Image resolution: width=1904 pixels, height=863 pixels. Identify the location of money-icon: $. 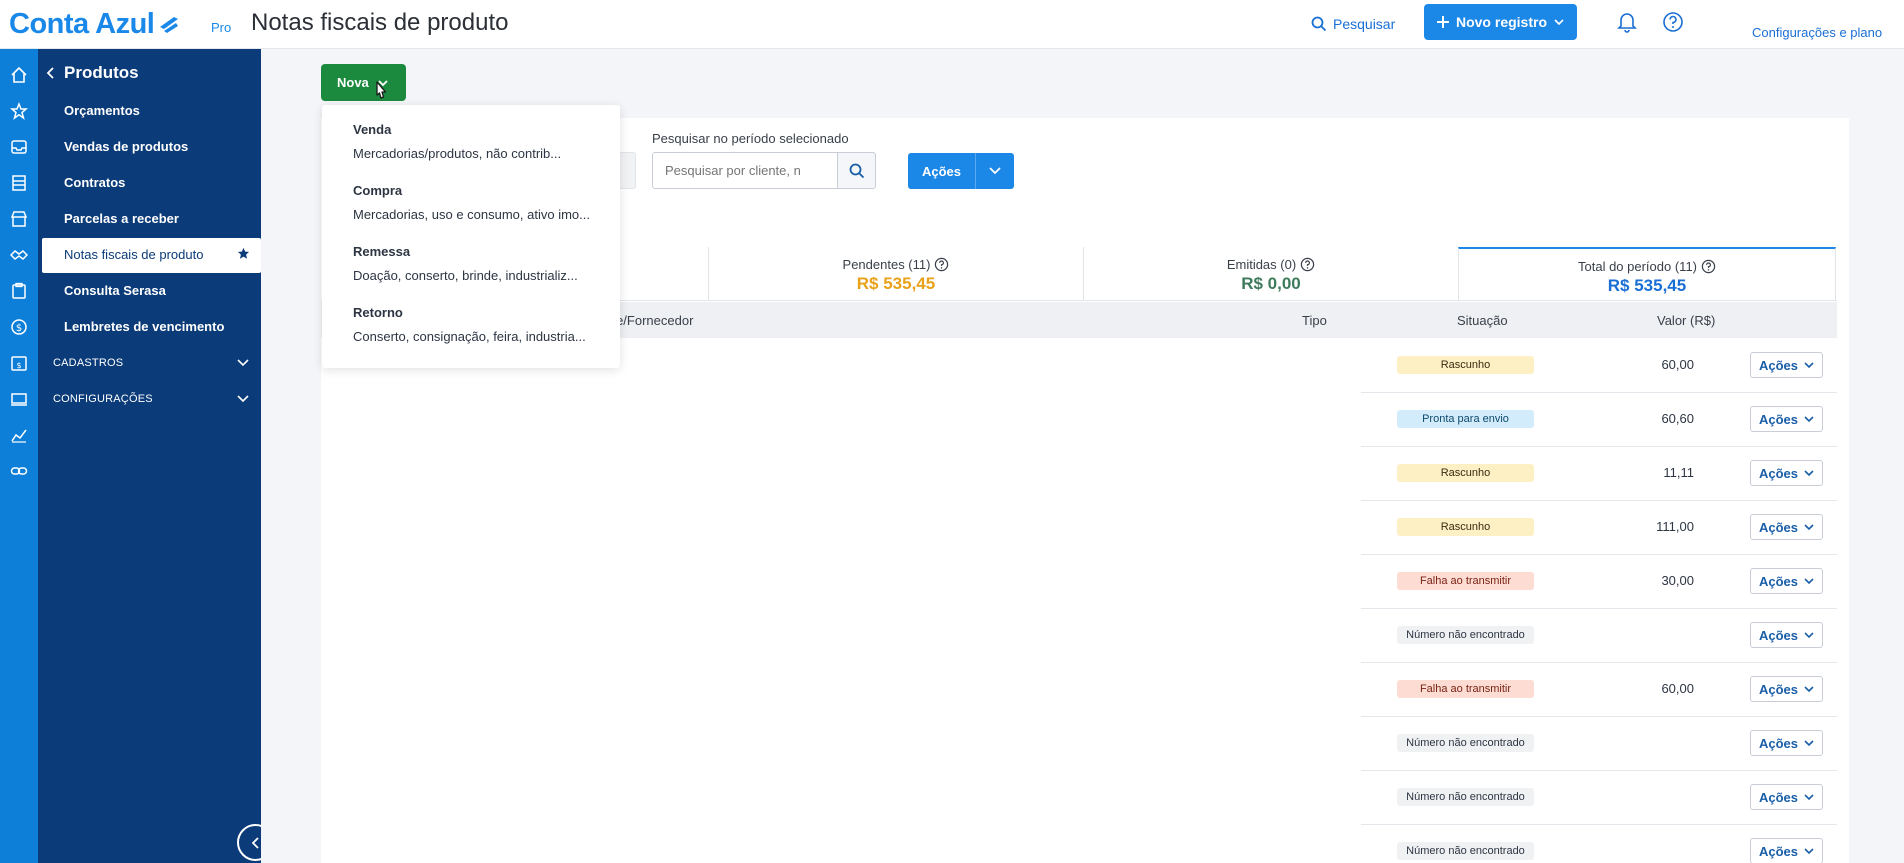
(19, 327).